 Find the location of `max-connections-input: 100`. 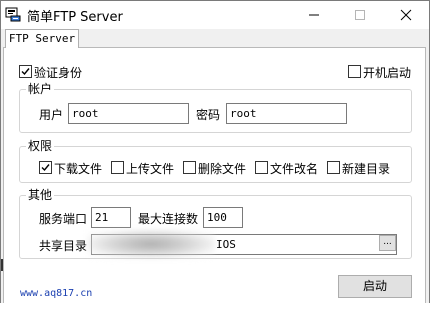

max-connections-input: 100 is located at coordinates (223, 217).